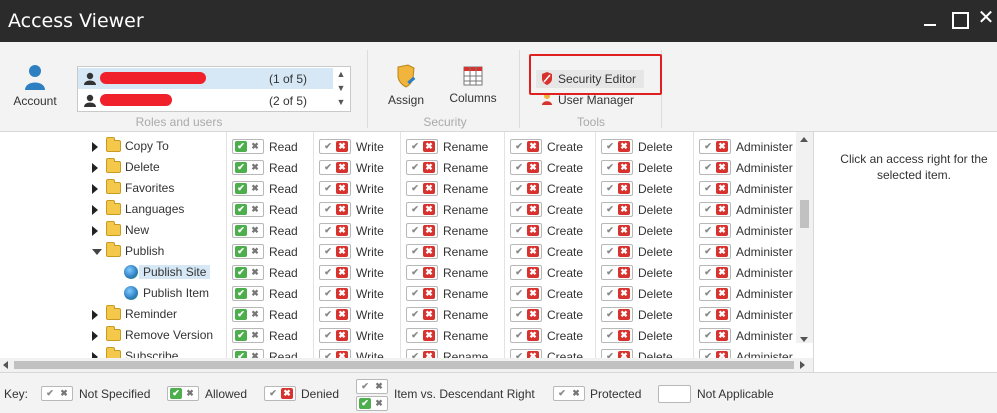 The height and width of the screenshot is (413, 997). I want to click on tree-row: Reminder, so click(111, 314).